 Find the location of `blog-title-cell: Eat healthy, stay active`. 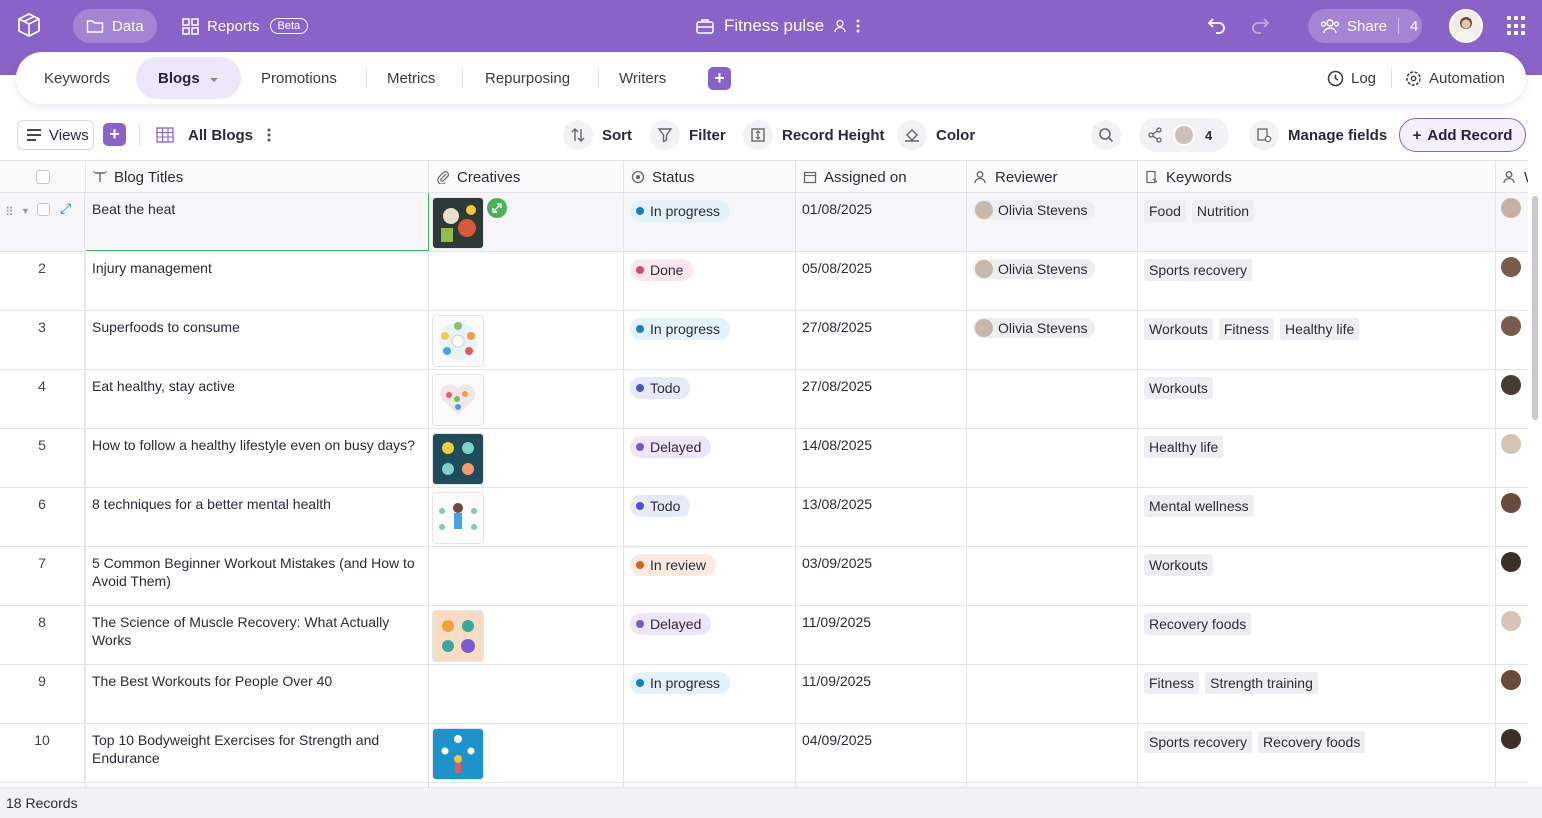

blog-title-cell: Eat healthy, stay active is located at coordinates (257, 399).